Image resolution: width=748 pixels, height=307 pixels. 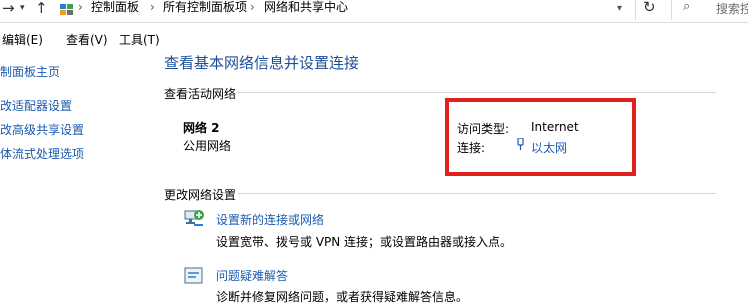 I want to click on forward-arrow-icon: →, so click(x=8, y=8).